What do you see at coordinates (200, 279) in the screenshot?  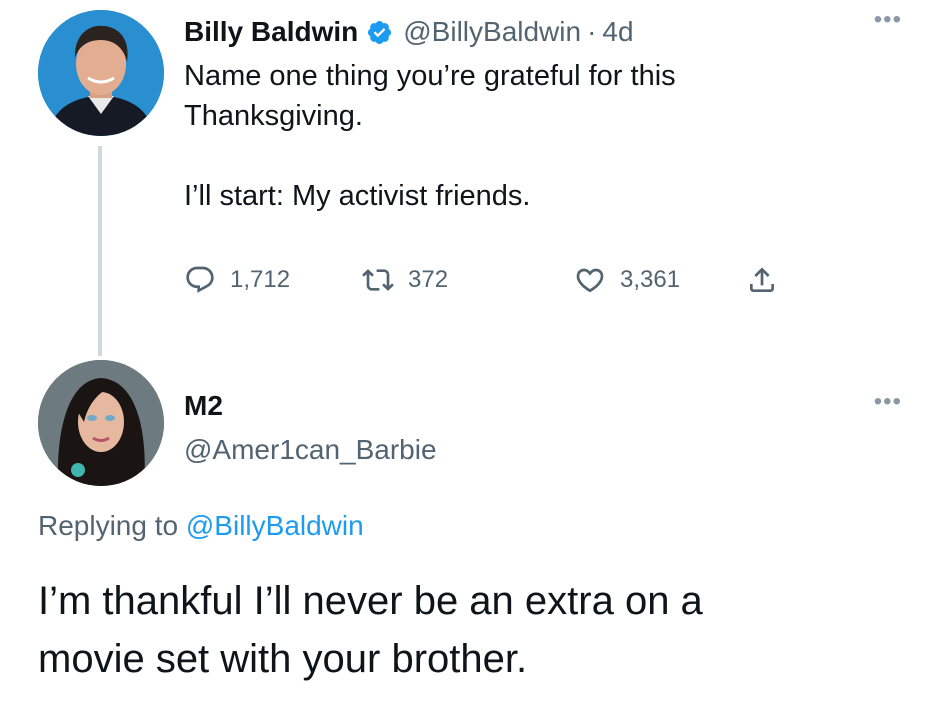 I see `reply-icon` at bounding box center [200, 279].